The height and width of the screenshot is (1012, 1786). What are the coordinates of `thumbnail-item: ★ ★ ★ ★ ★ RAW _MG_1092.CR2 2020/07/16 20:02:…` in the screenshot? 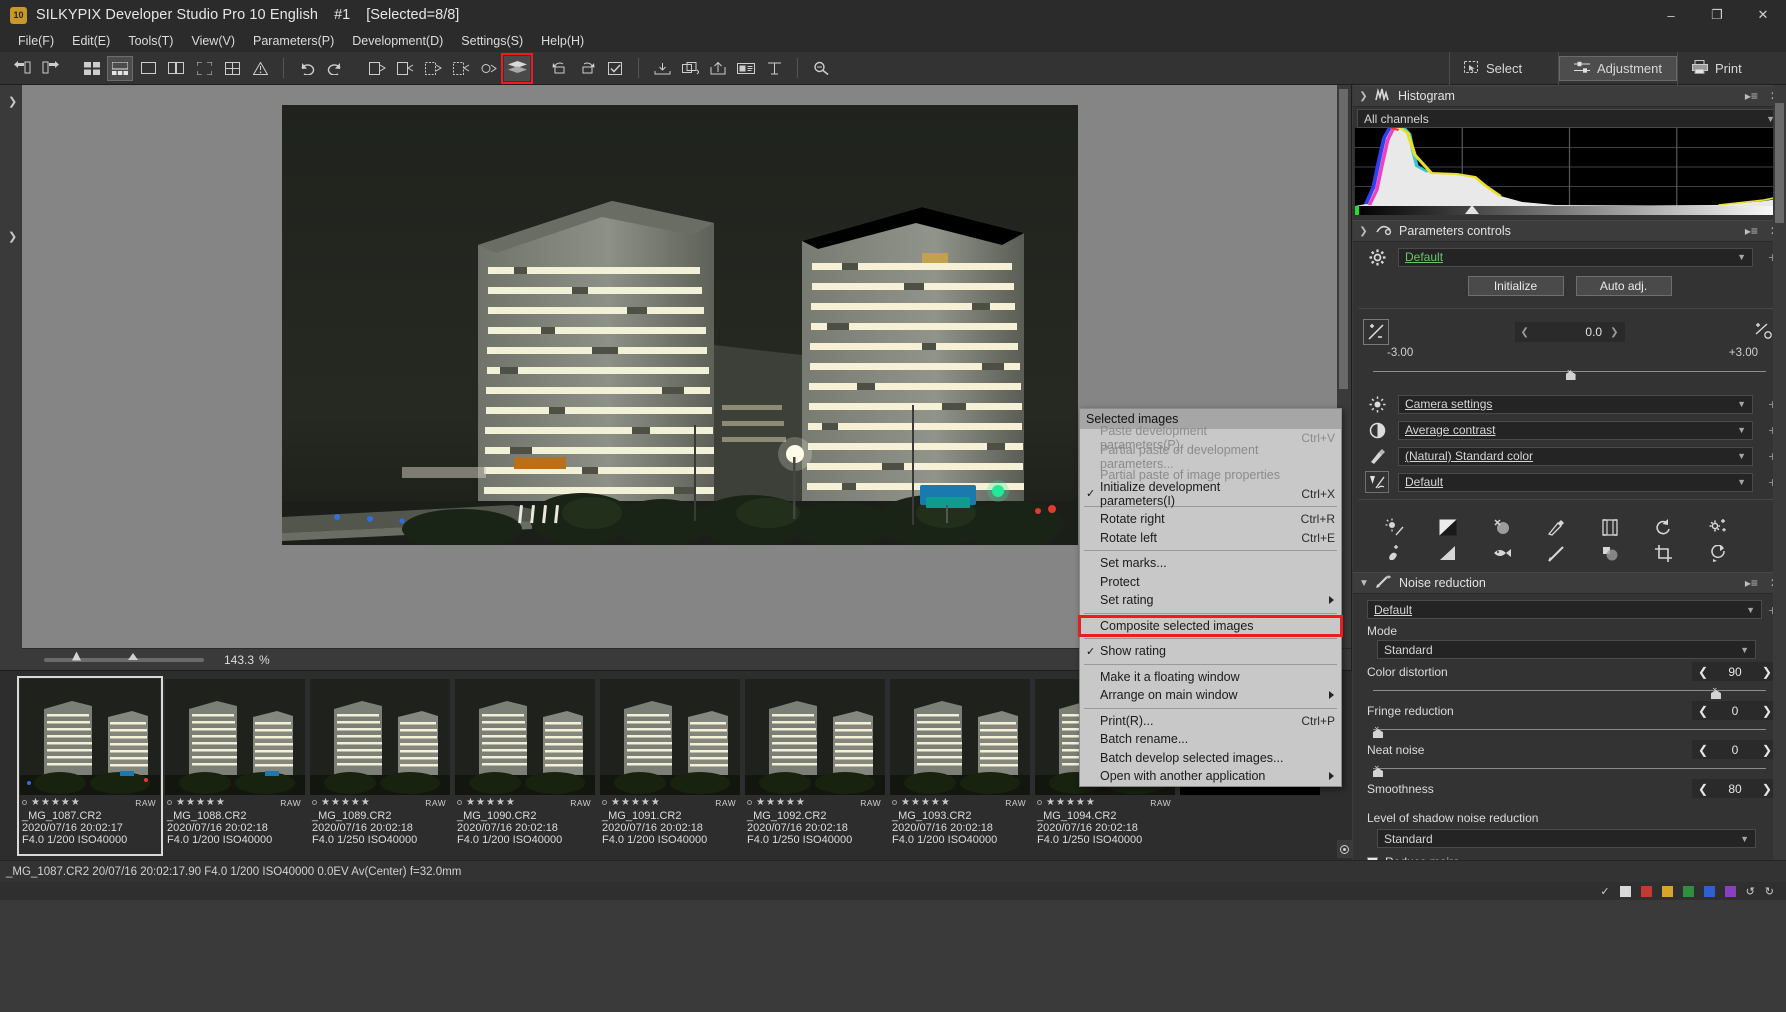 It's located at (815, 766).